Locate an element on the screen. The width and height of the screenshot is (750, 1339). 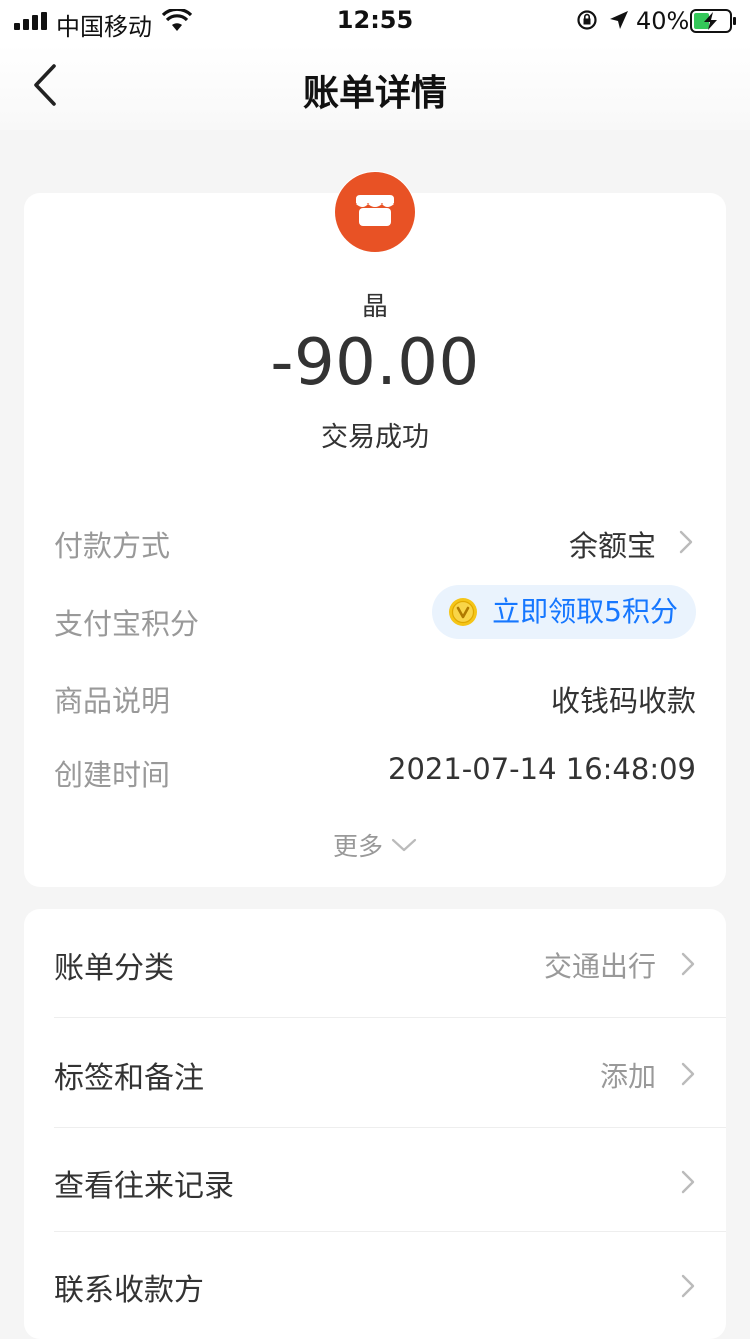
claim-points-button: 立即领取5积分 is located at coordinates (564, 612).